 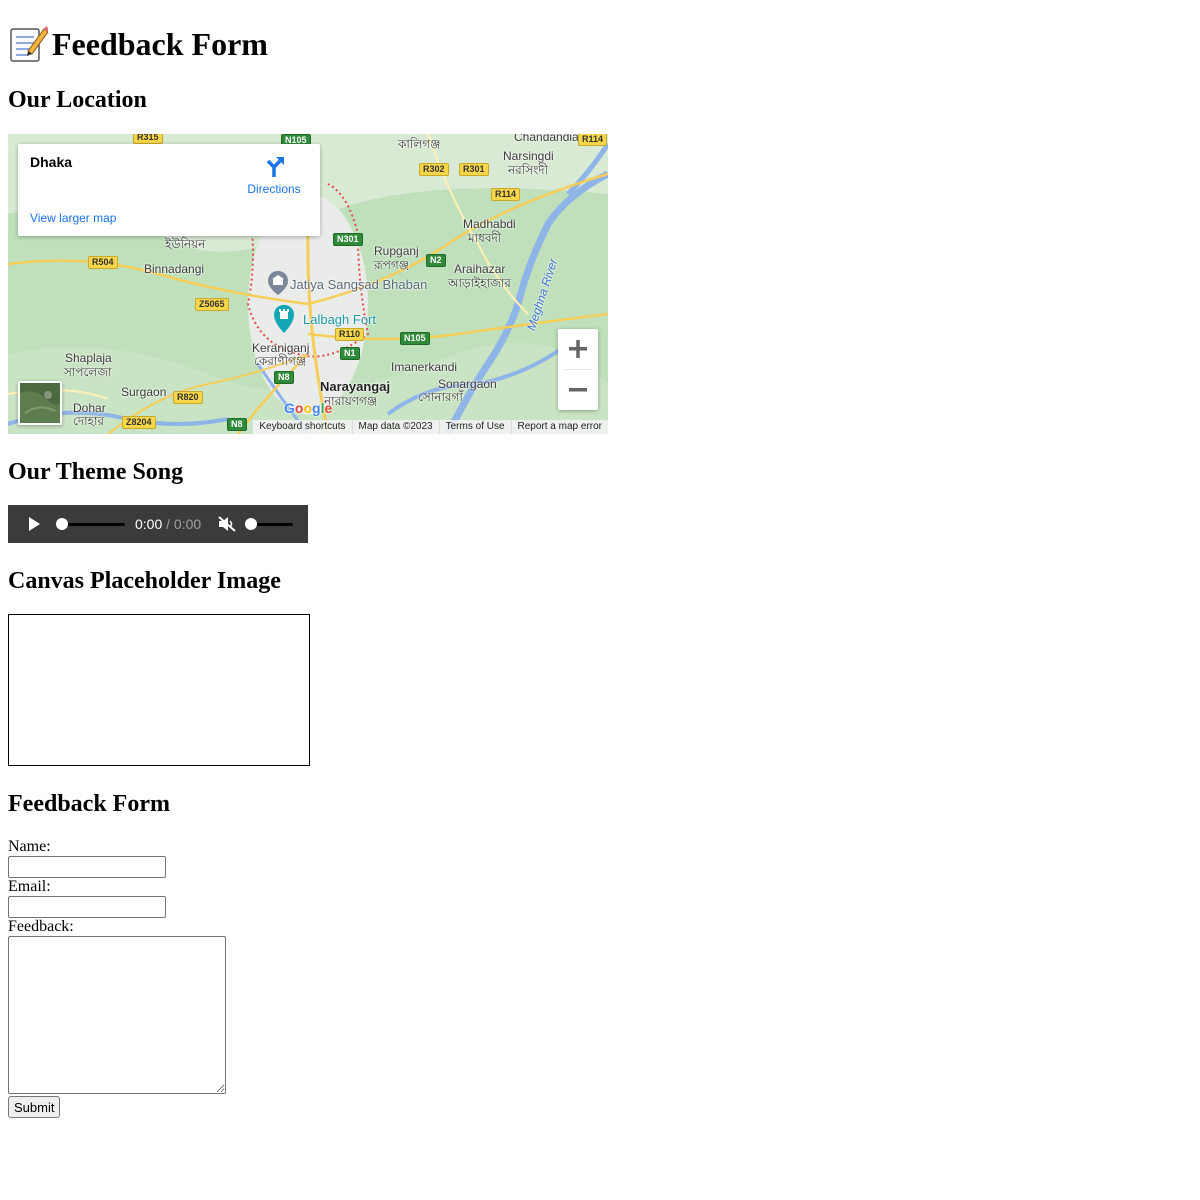 I want to click on map-label-narayanganj: Narayangaj, so click(x=355, y=386).